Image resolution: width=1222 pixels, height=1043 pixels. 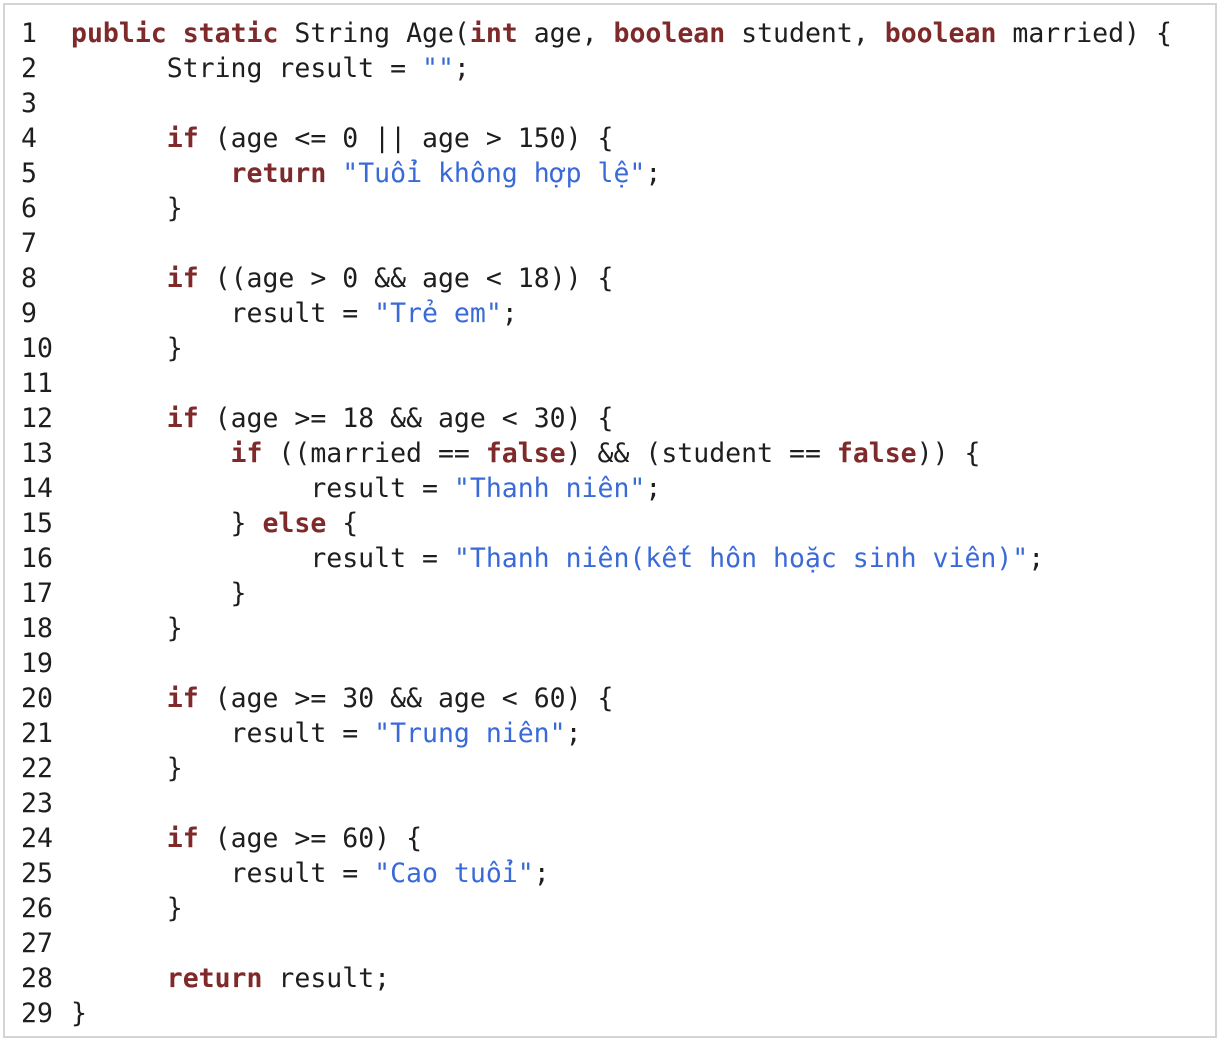 What do you see at coordinates (29, 313) in the screenshot?
I see `line-number: 9` at bounding box center [29, 313].